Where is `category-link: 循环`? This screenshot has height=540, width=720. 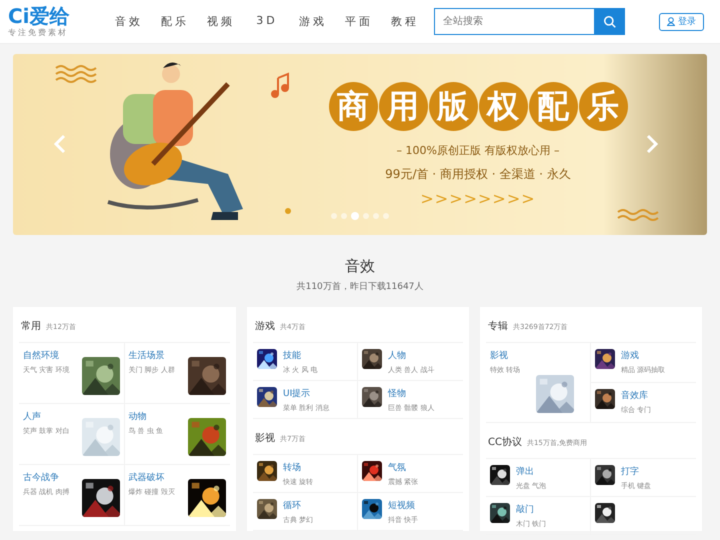
category-link: 循环 is located at coordinates (298, 505).